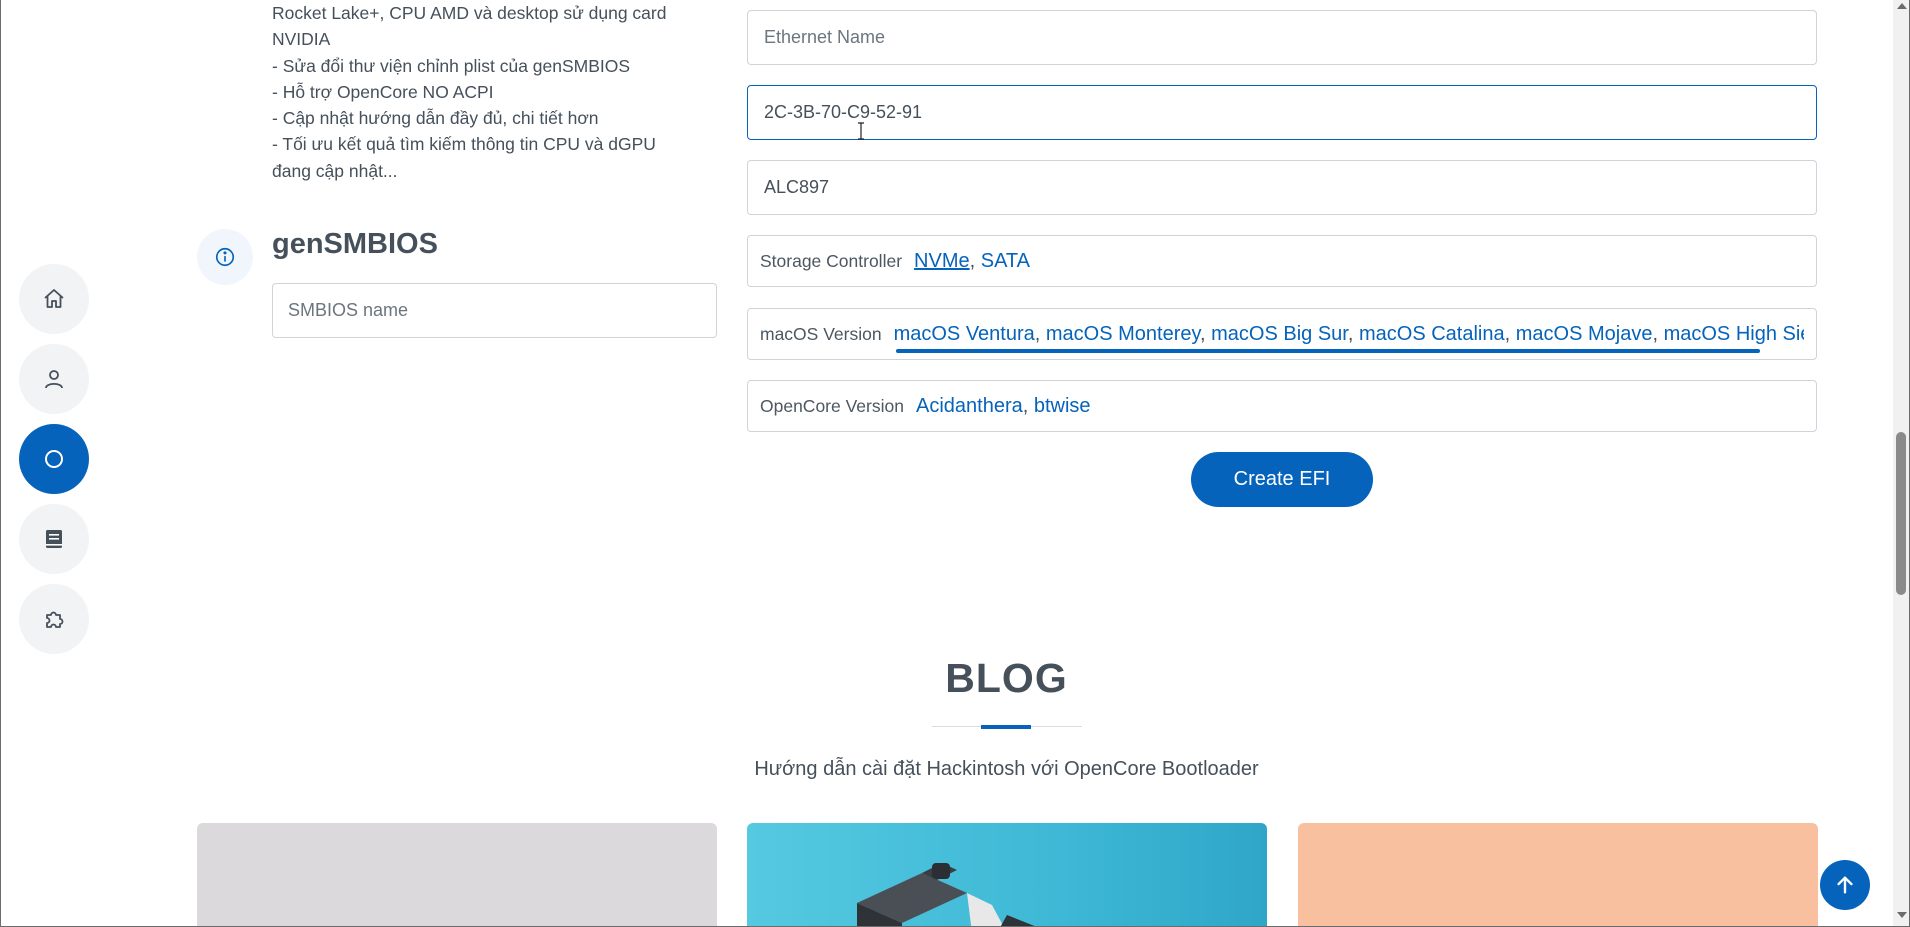 This screenshot has height=927, width=1910. I want to click on macos-version-label: macOS Version, so click(821, 333).